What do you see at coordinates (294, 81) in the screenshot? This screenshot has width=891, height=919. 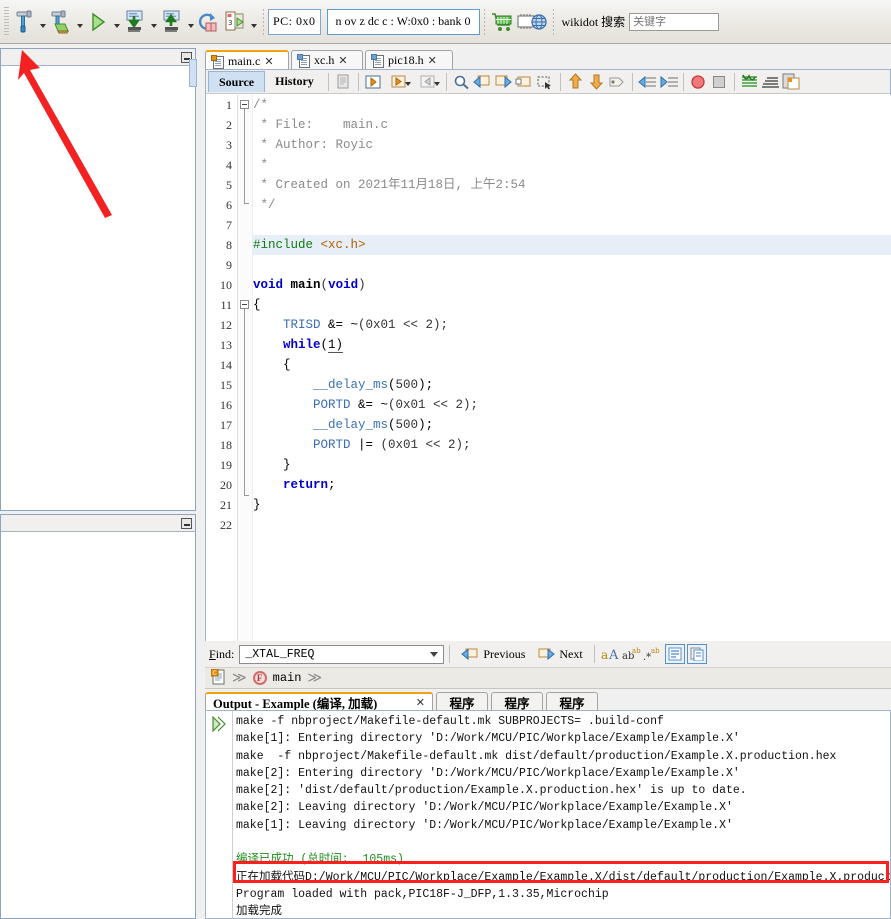 I see `tab-history: History` at bounding box center [294, 81].